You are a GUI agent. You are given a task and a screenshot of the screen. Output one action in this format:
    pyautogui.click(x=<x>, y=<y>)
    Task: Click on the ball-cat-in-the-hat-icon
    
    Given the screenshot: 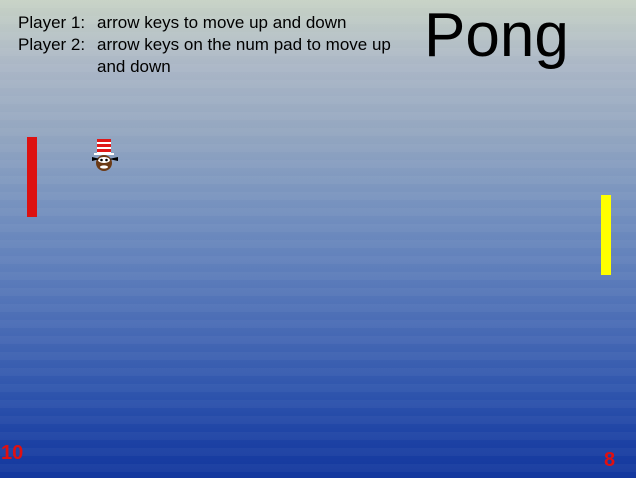 What is the action you would take?
    pyautogui.click(x=105, y=155)
    